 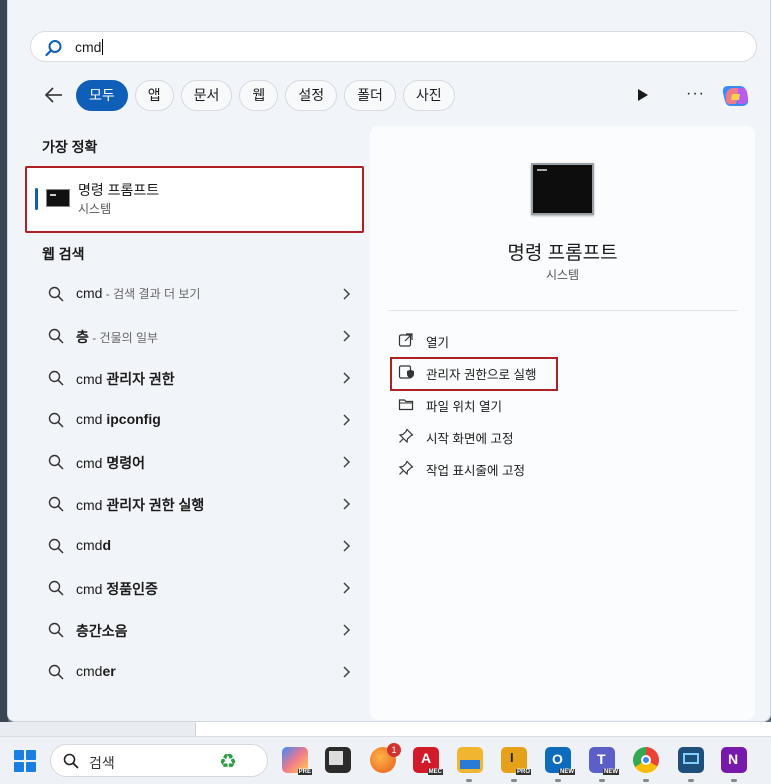 I want to click on web-result-item: cmd - 검색 결과 더 보기, so click(x=199, y=294).